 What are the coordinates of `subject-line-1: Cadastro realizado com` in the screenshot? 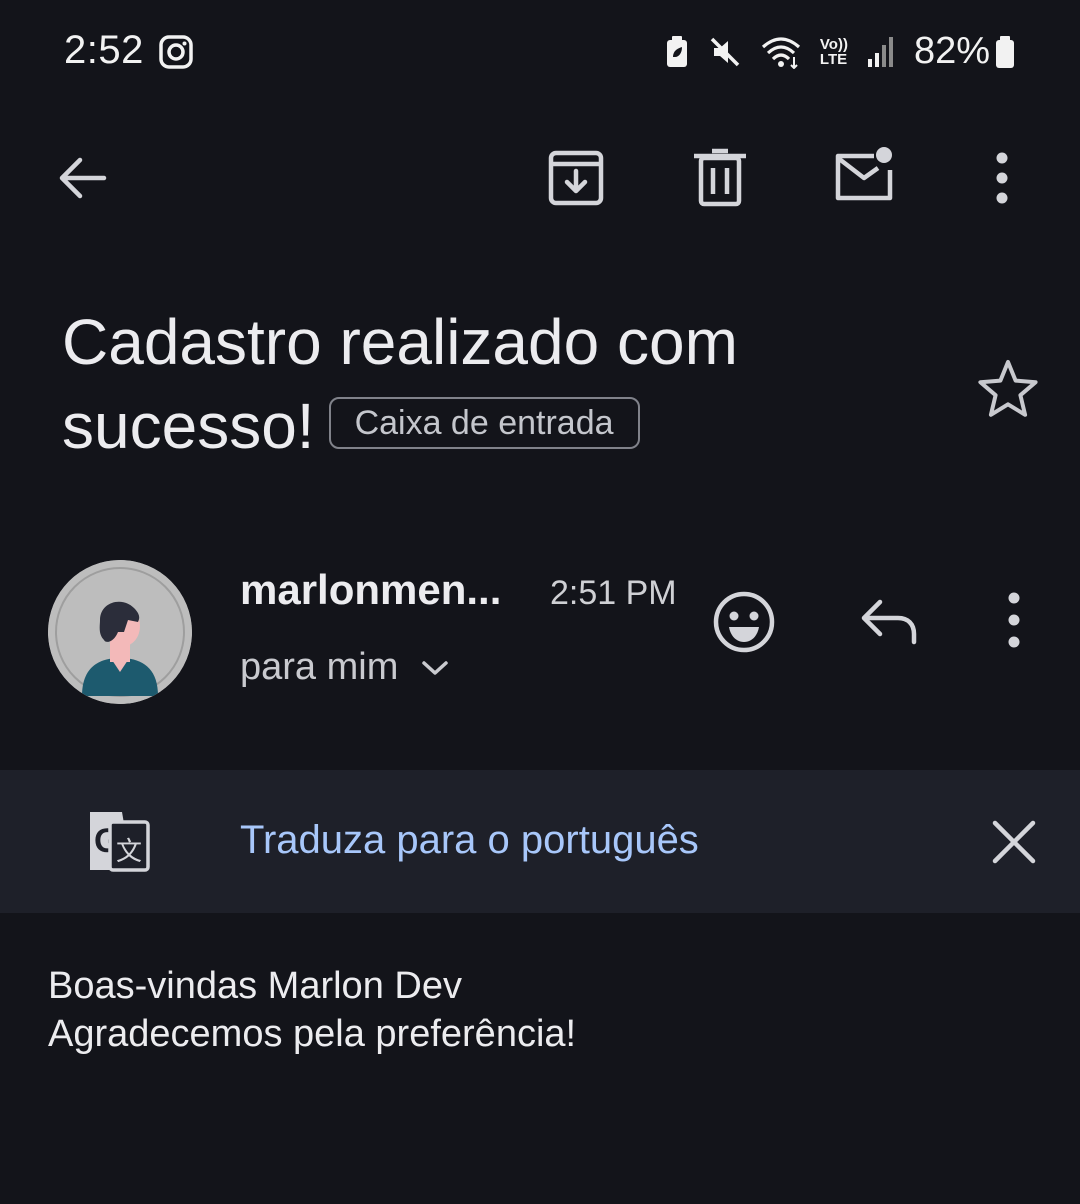 It's located at (400, 342).